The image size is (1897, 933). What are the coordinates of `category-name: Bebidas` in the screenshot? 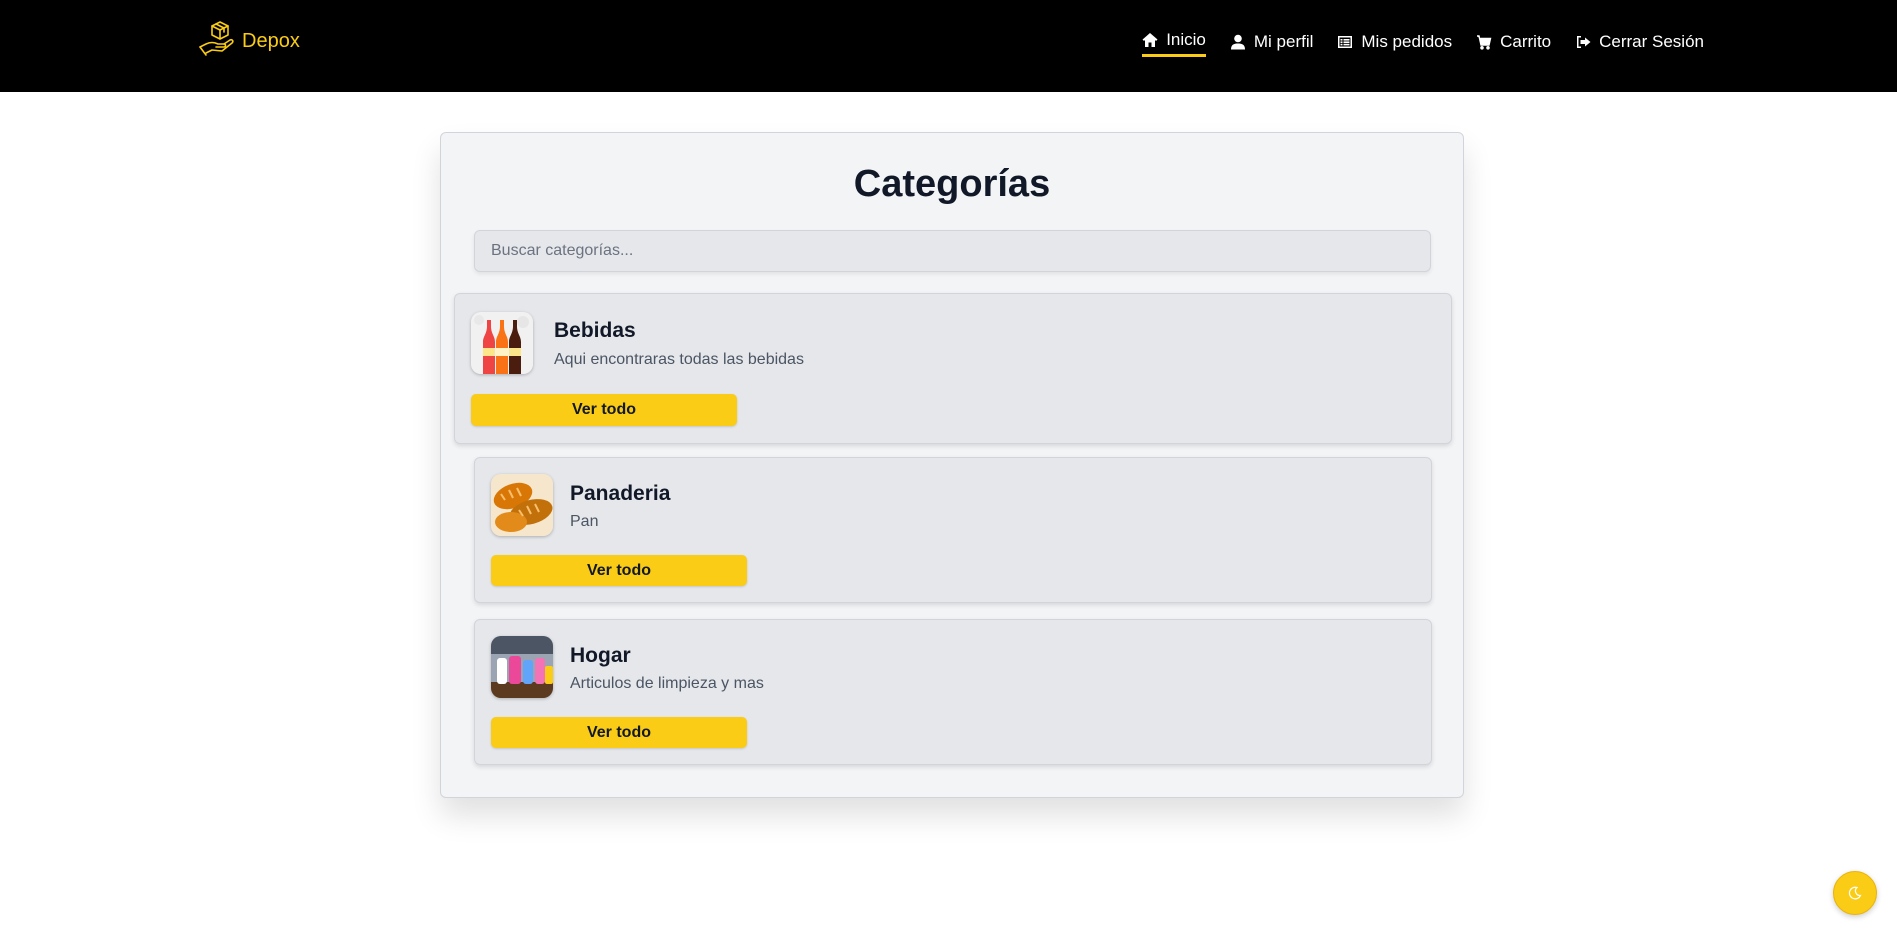 It's located at (595, 330).